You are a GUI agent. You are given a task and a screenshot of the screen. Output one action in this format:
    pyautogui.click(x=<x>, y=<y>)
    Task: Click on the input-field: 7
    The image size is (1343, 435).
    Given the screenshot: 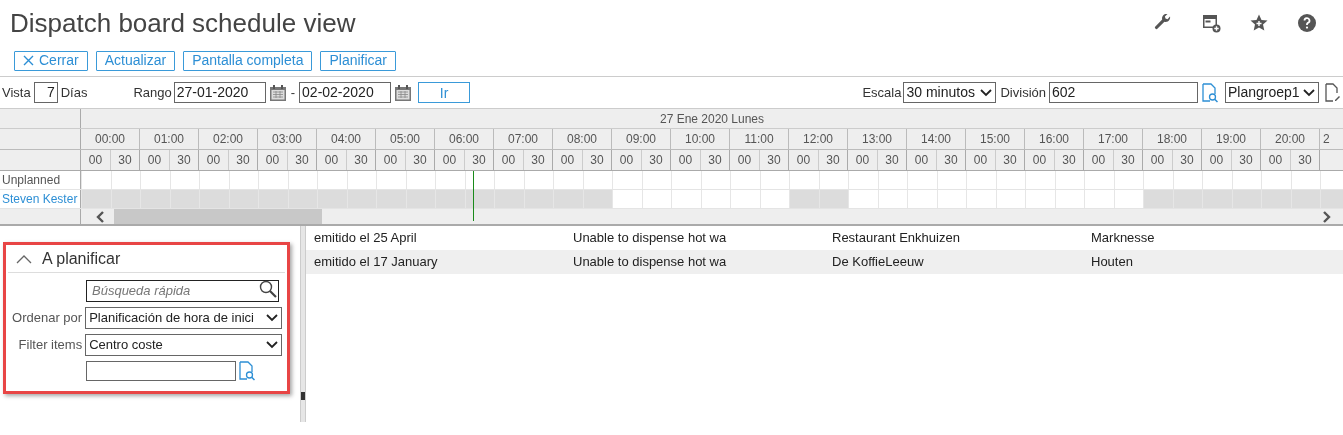 What is the action you would take?
    pyautogui.click(x=45, y=92)
    